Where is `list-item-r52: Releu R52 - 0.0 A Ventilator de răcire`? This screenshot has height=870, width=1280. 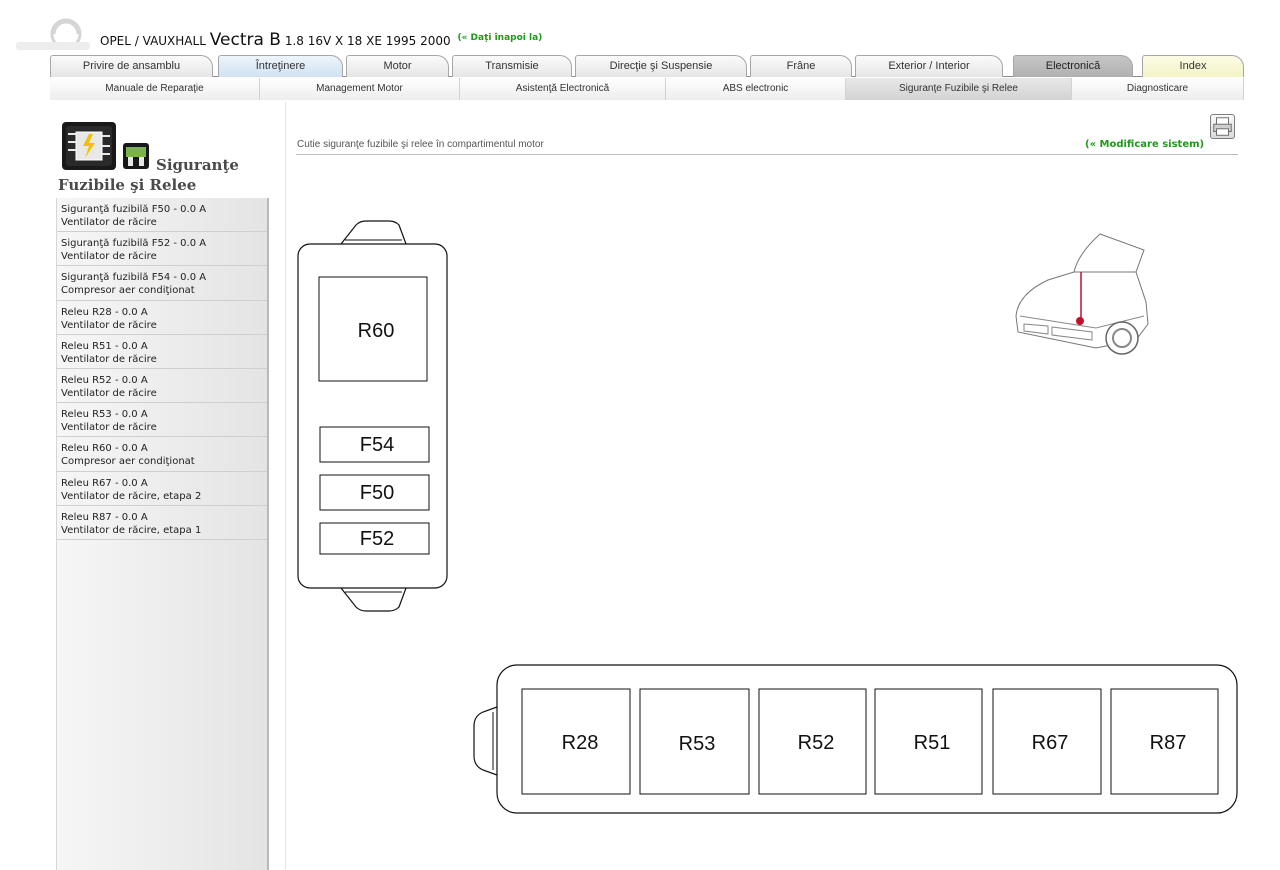
list-item-r52: Releu R52 - 0.0 A Ventilator de răcire is located at coordinates (162, 386).